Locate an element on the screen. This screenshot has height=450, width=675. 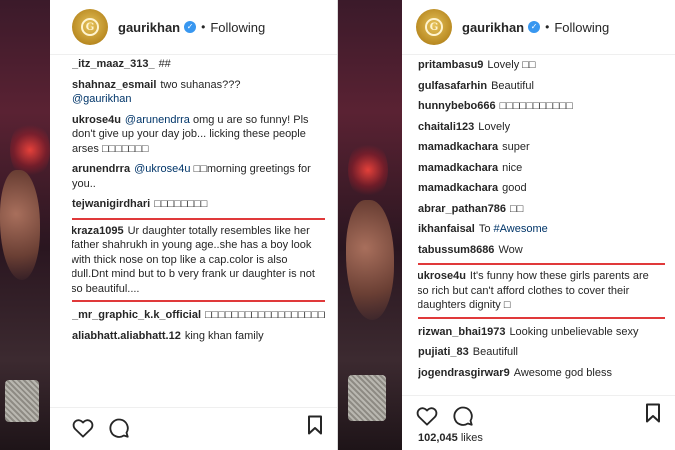
comment-username: chaitali123 is located at coordinates (446, 127).